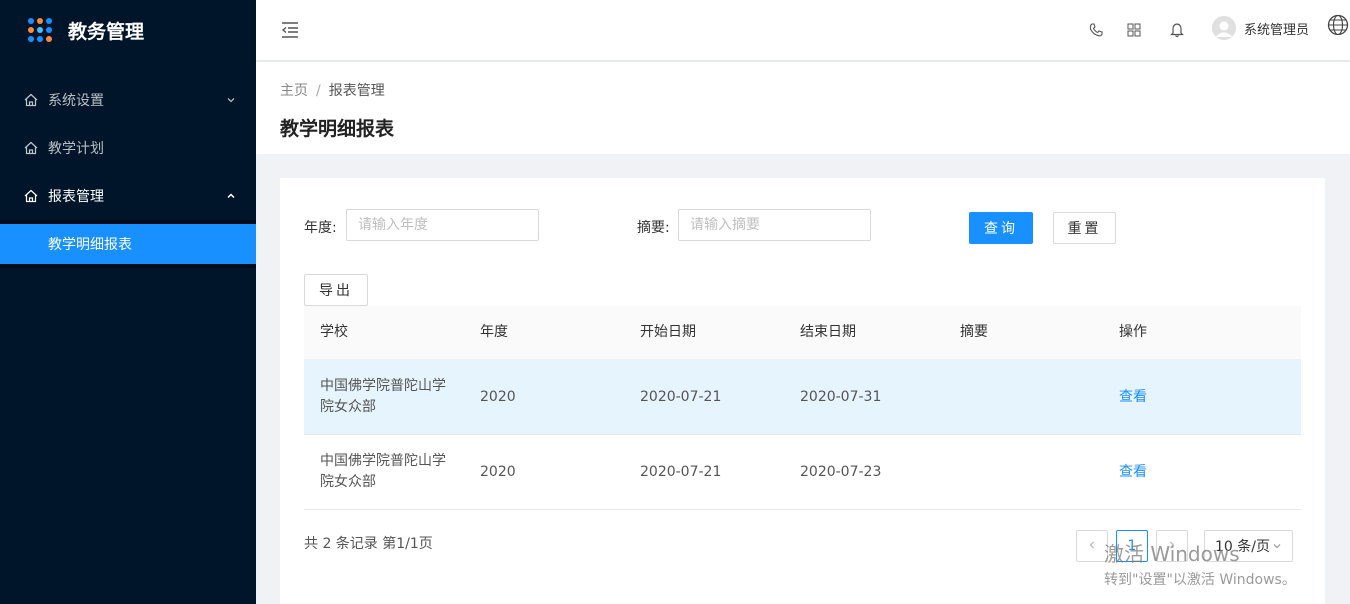 The height and width of the screenshot is (604, 1350). I want to click on pagination-summary: 共 2 条记录 第1/1页, so click(368, 544).